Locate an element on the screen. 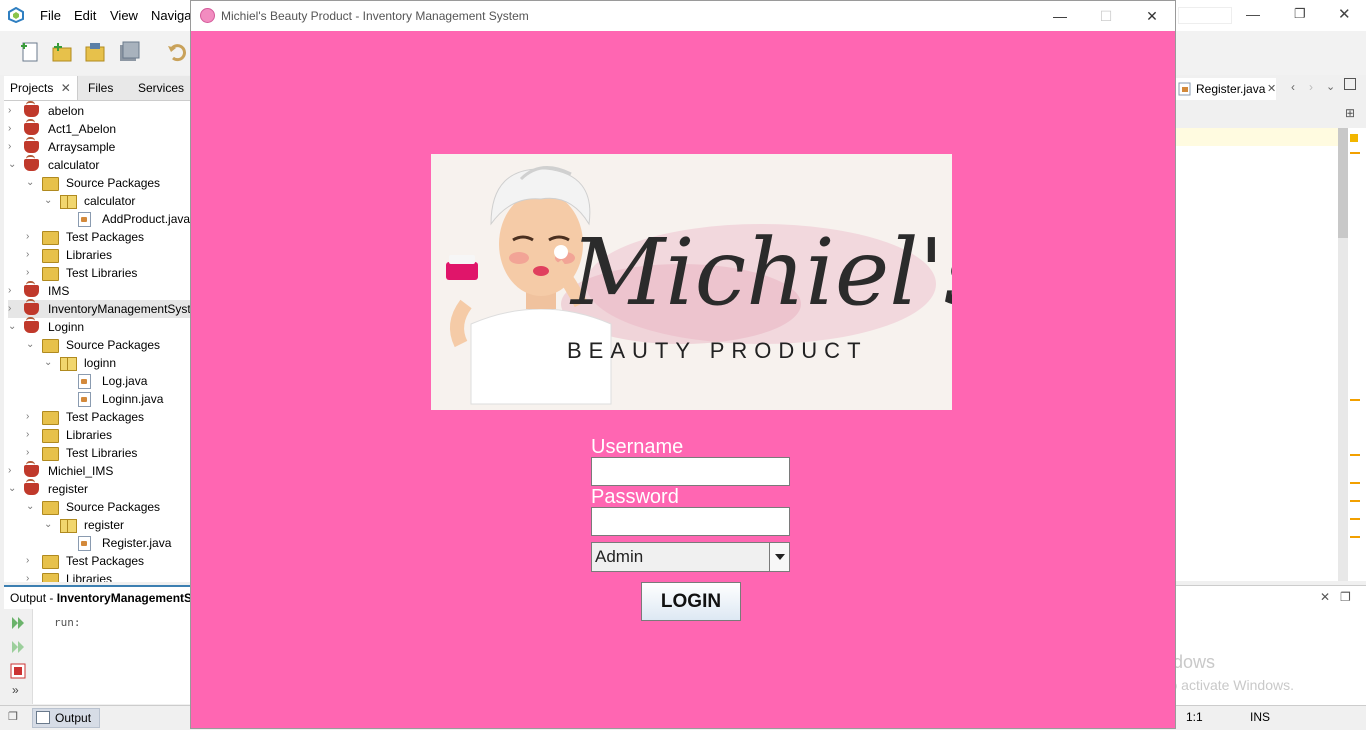 Image resolution: width=1366 pixels, height=730 pixels. split-editor-icon: ⊞ is located at coordinates (1350, 113).